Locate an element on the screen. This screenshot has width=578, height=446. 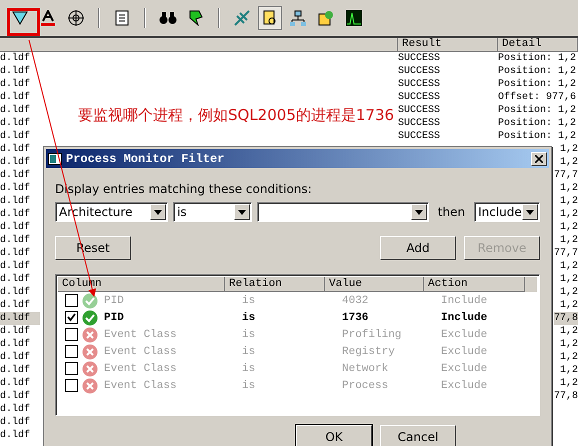
jump-arrow-icon is located at coordinates (196, 18).